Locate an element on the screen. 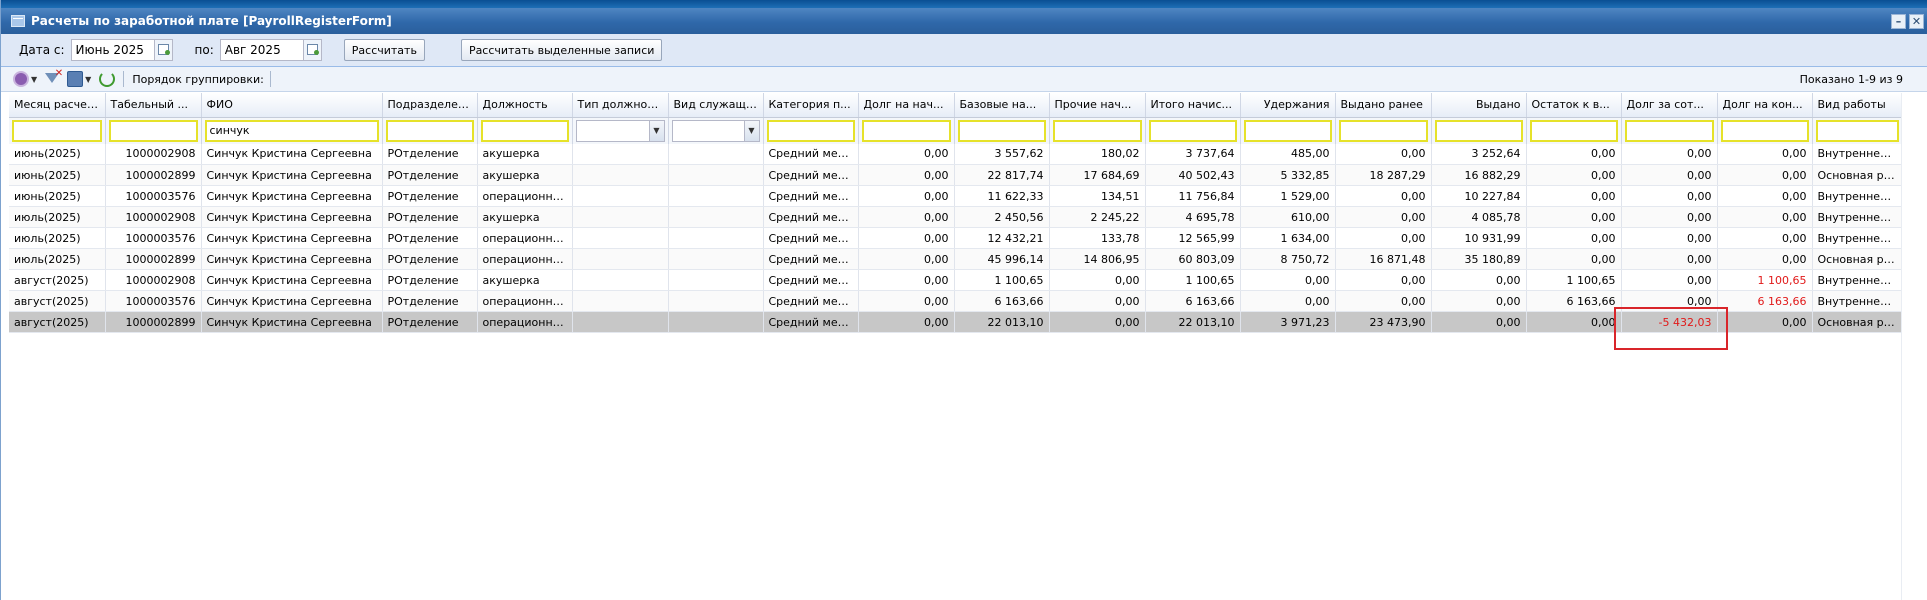 The height and width of the screenshot is (600, 1927). column-header: Тип должности is located at coordinates (620, 105).